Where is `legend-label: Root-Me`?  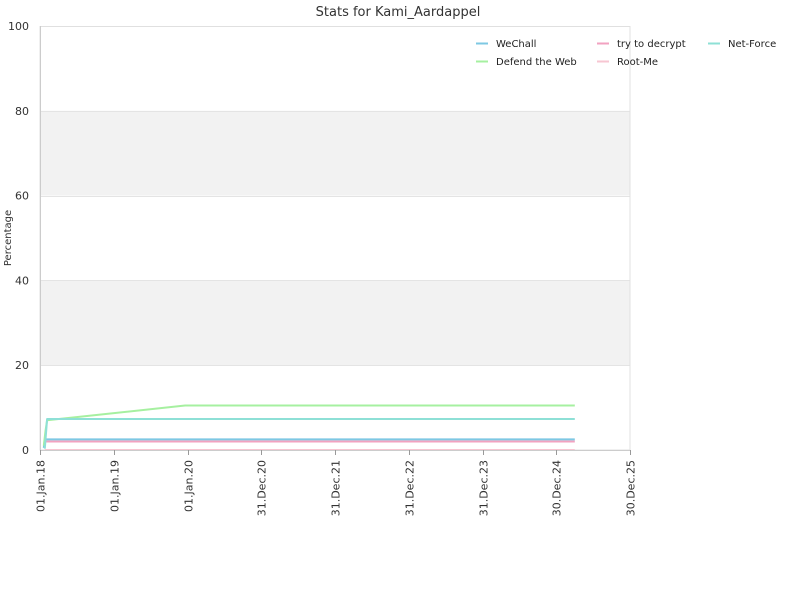
legend-label: Root-Me is located at coordinates (637, 62).